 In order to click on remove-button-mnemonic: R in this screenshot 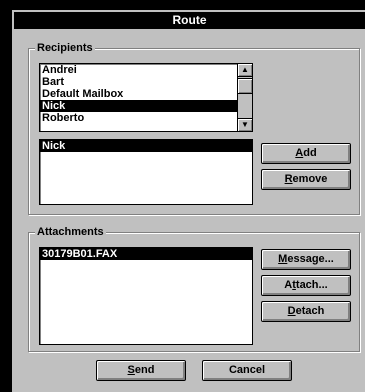, I will do `click(288, 179)`.